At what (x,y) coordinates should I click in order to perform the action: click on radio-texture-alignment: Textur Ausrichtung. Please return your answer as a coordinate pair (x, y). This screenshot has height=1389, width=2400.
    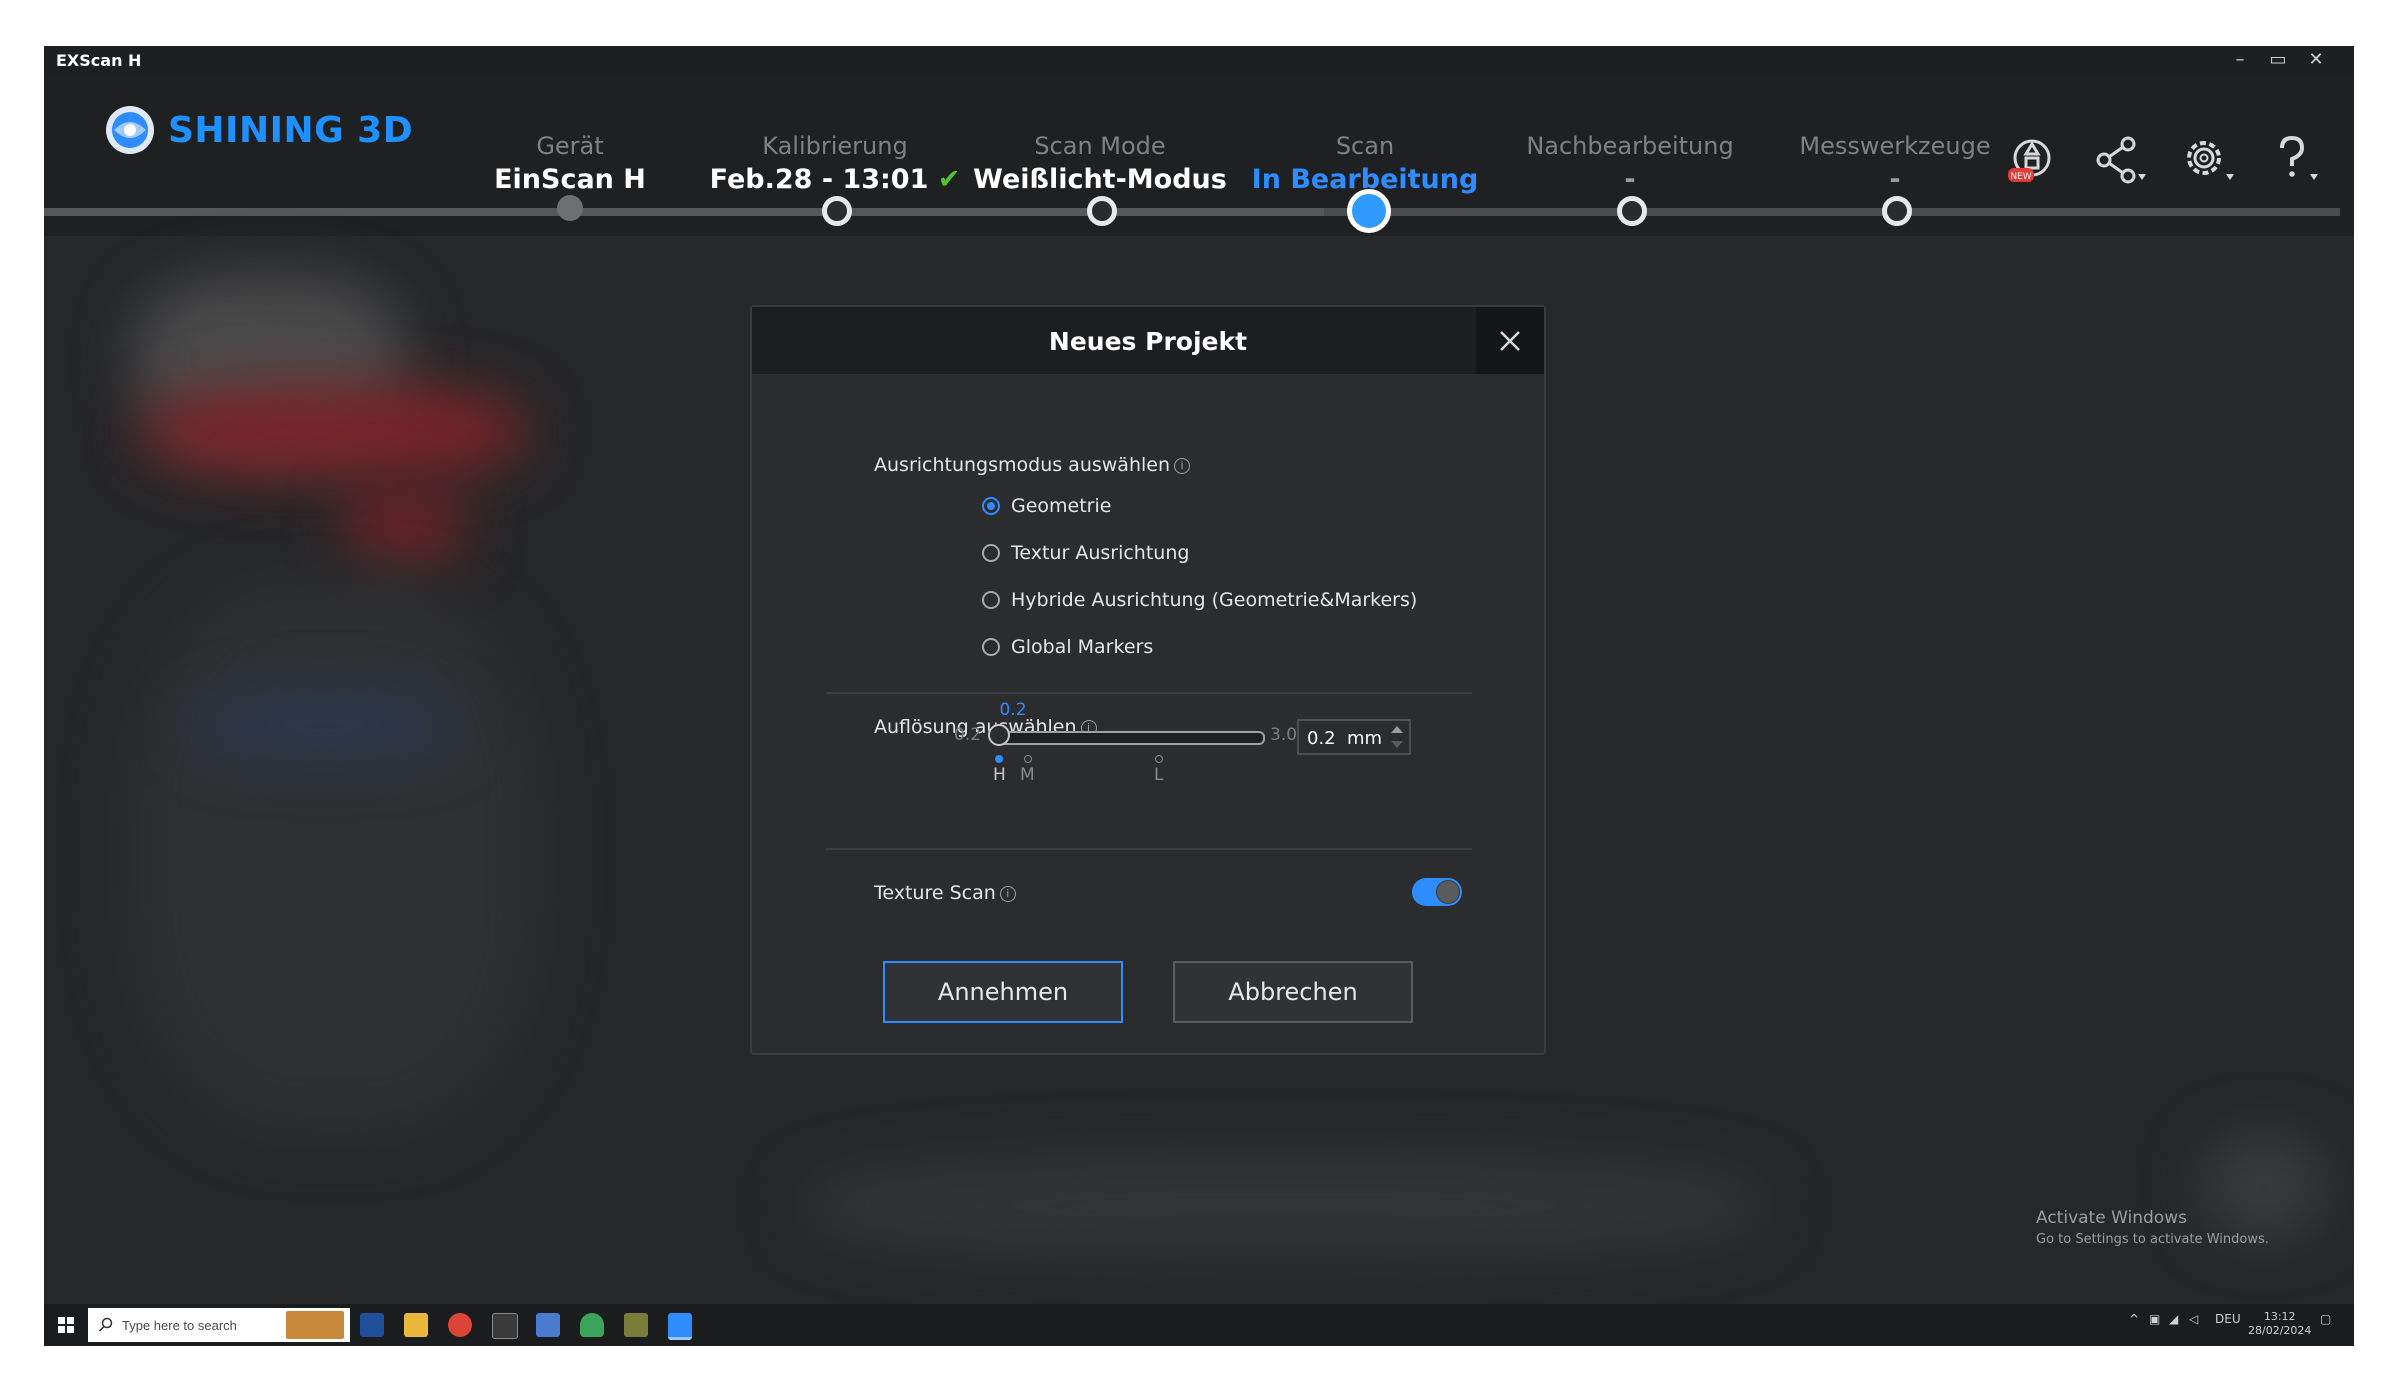
    Looking at the image, I should click on (1085, 553).